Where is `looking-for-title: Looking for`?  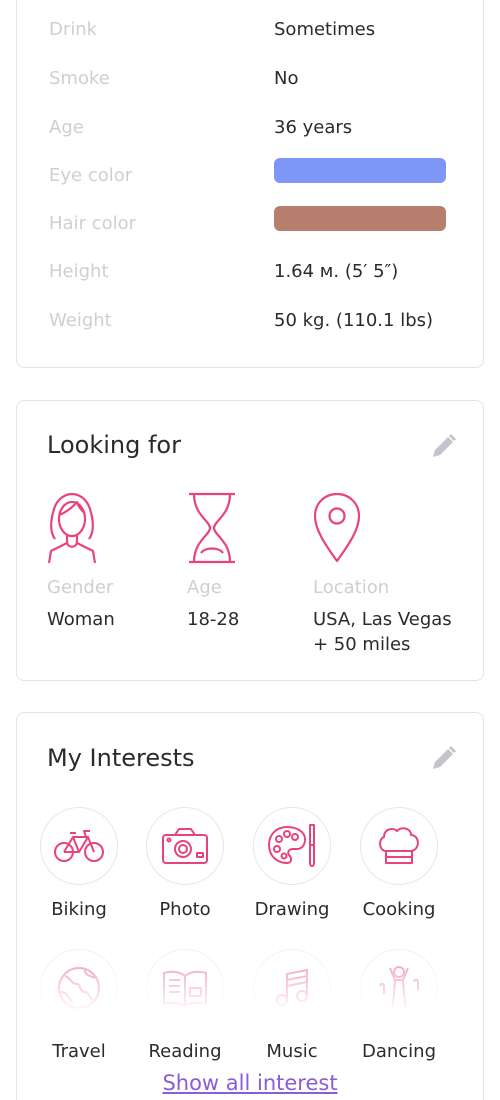
looking-for-title: Looking for is located at coordinates (114, 445).